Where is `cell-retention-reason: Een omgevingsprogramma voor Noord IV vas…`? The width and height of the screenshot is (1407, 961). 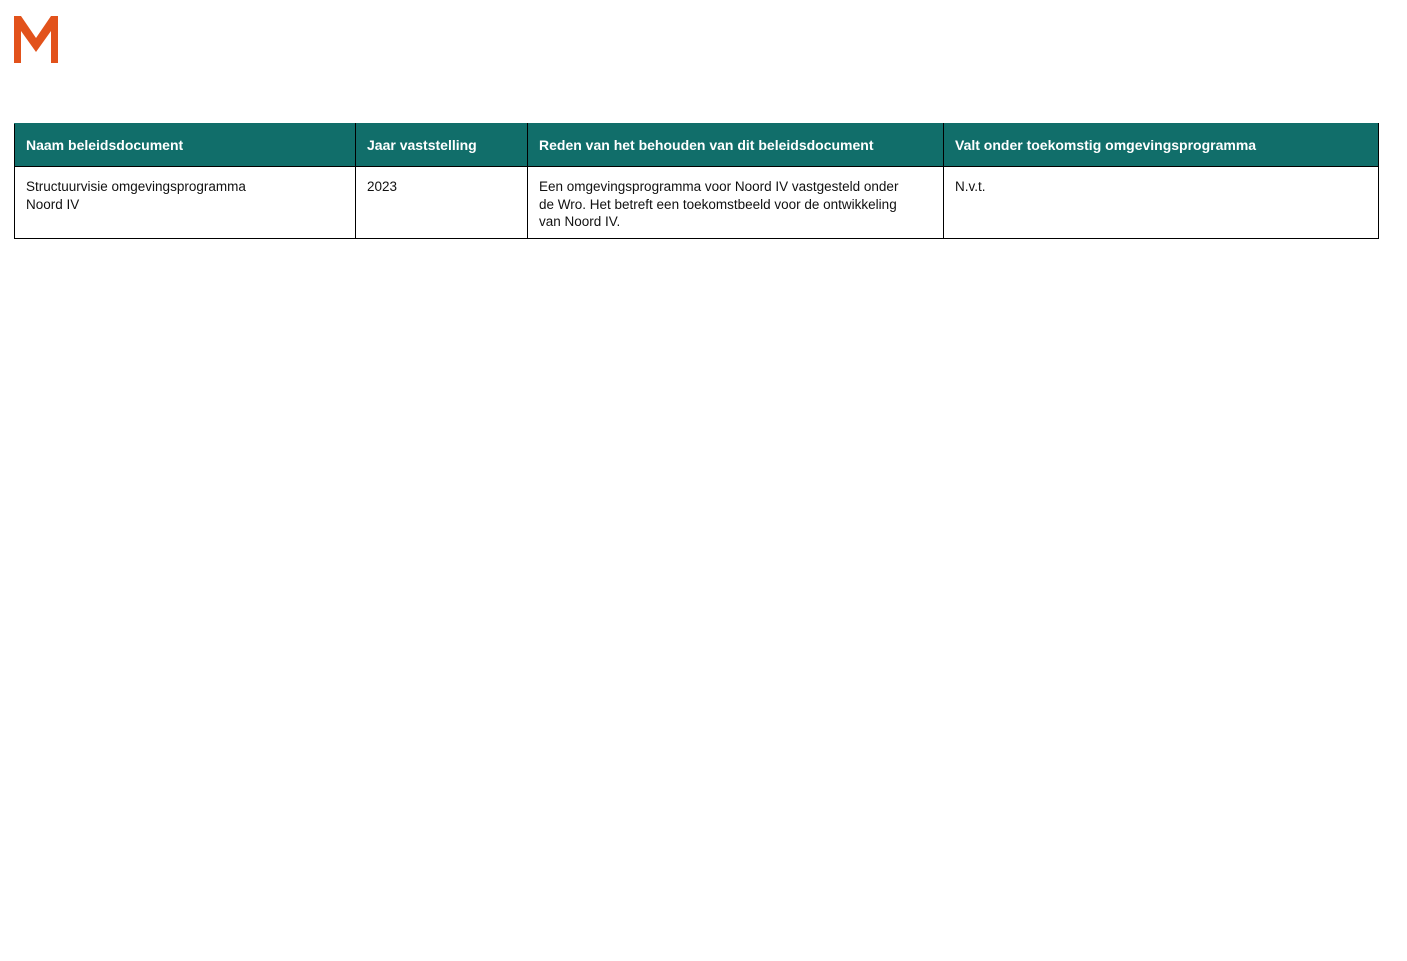 cell-retention-reason: Een omgevingsprogramma voor Noord IV vas… is located at coordinates (735, 202).